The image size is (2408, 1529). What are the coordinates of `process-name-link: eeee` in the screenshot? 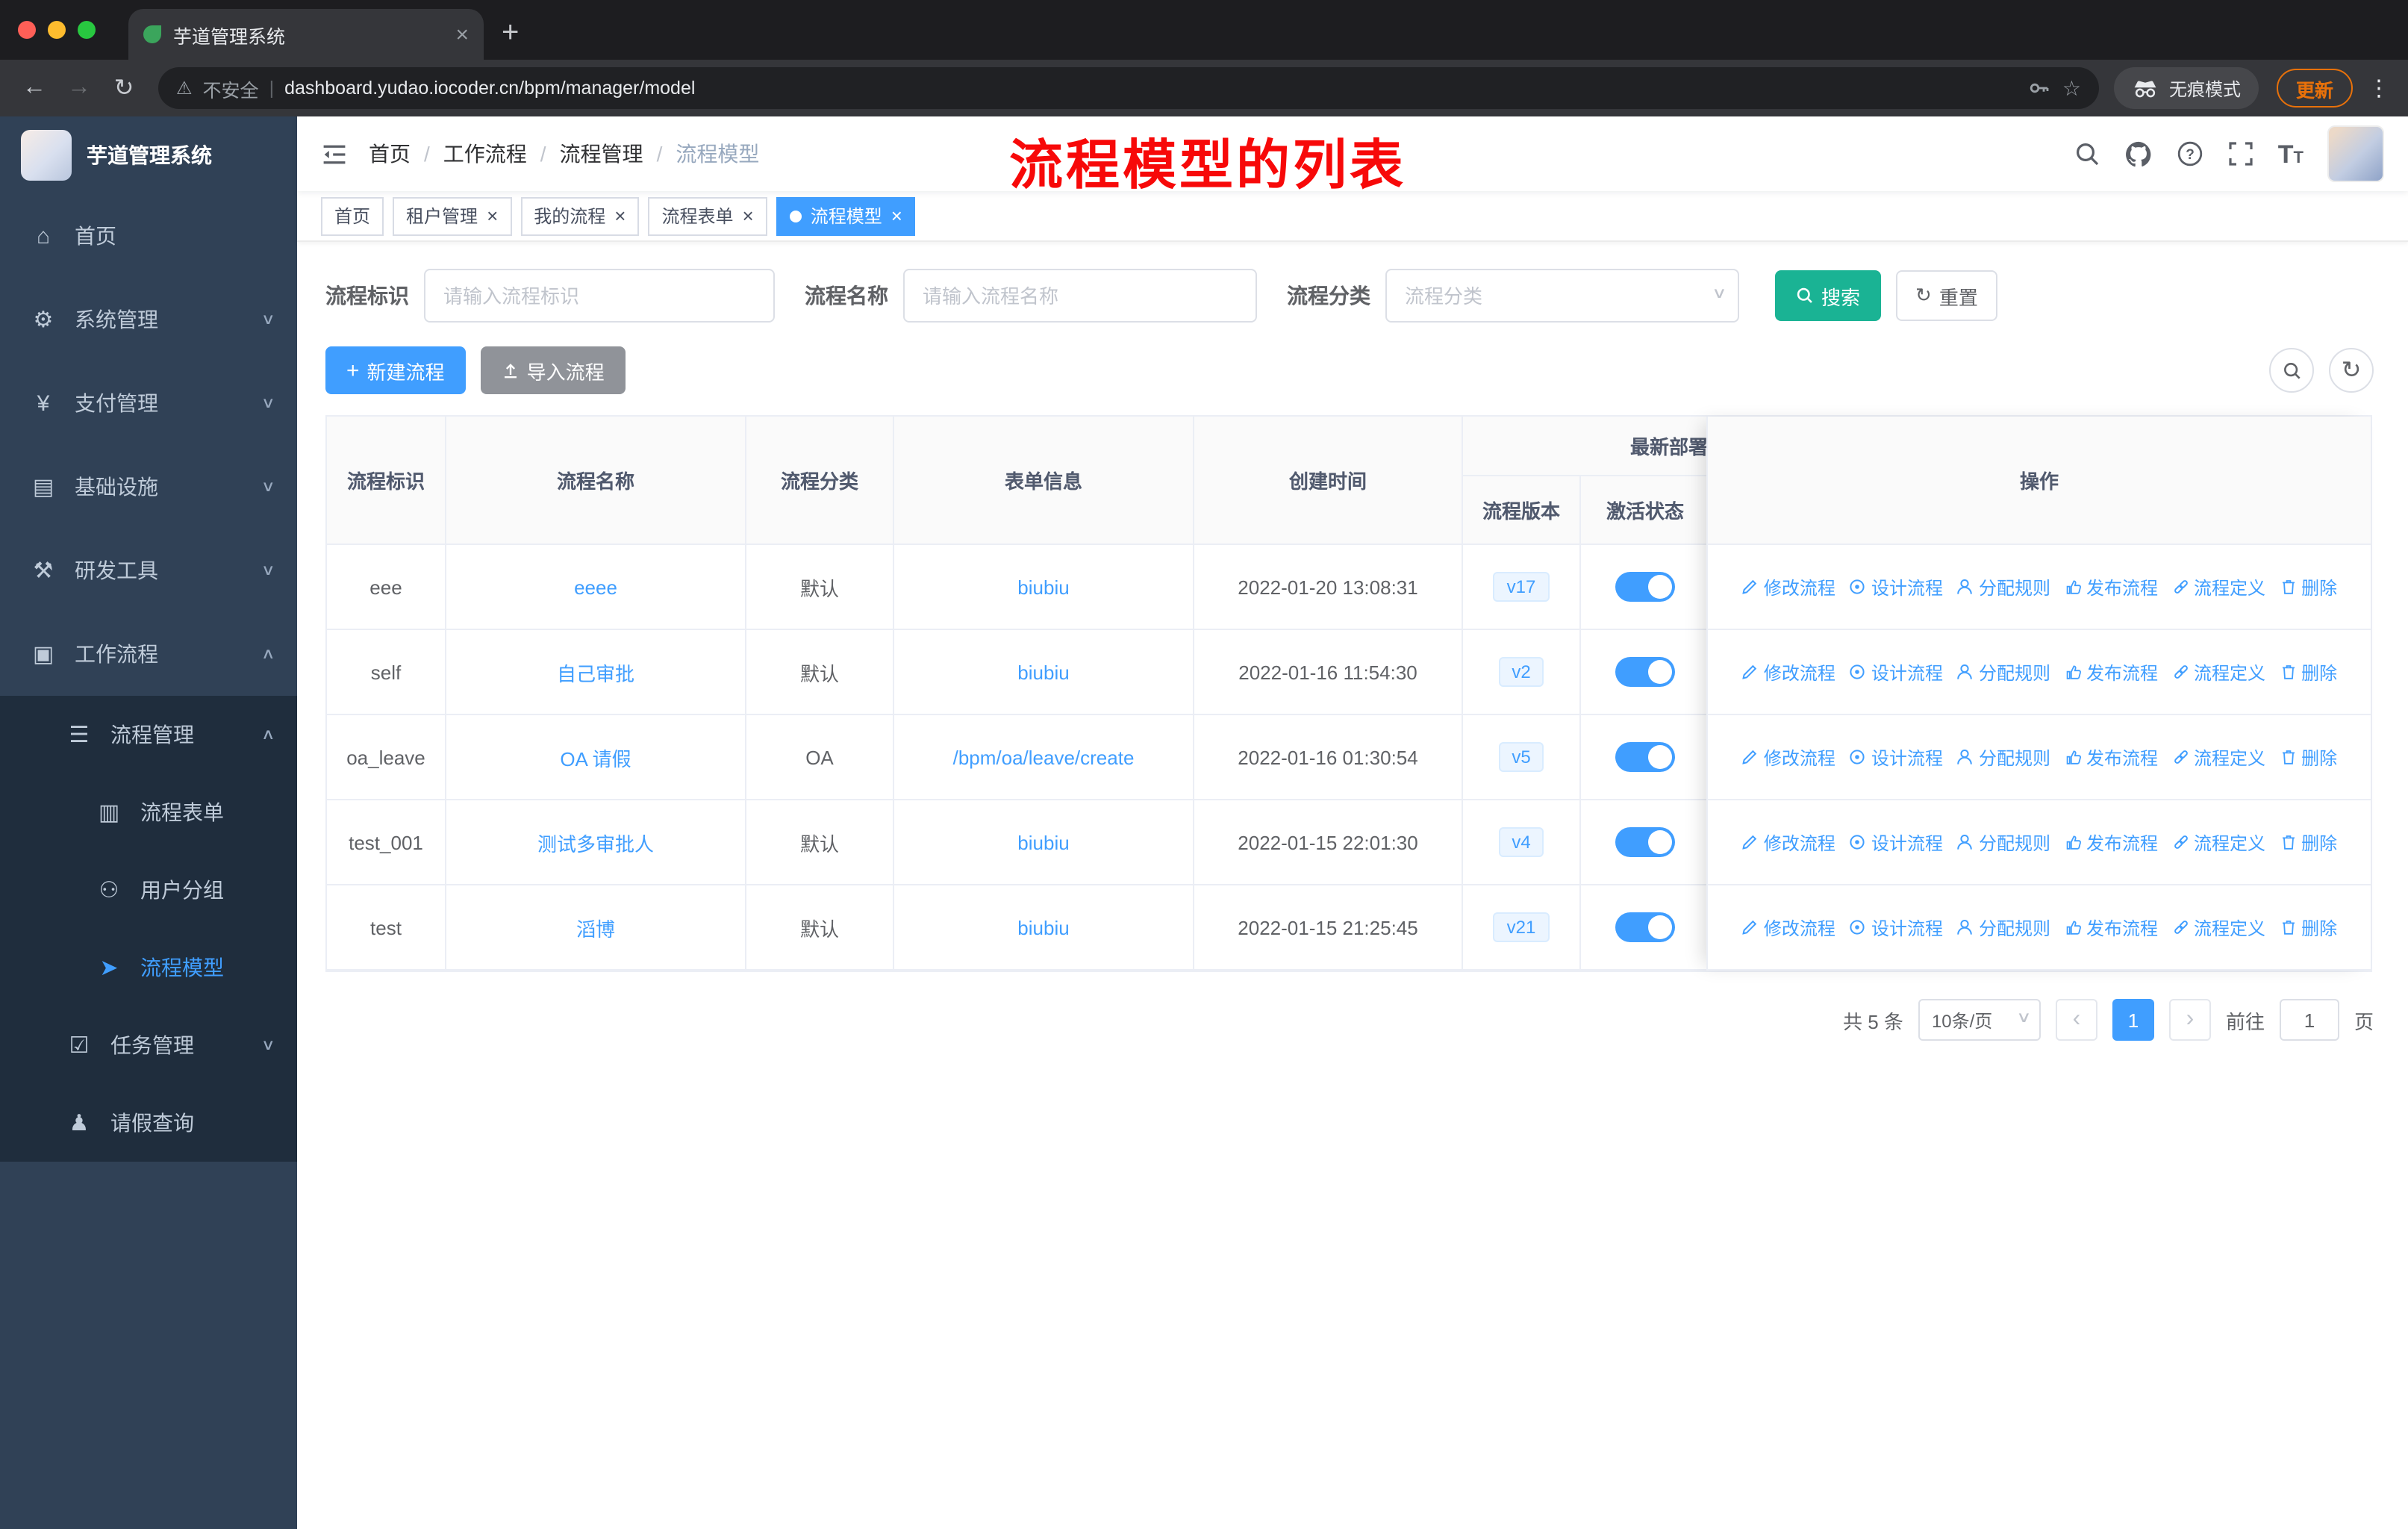 It's located at (595, 587).